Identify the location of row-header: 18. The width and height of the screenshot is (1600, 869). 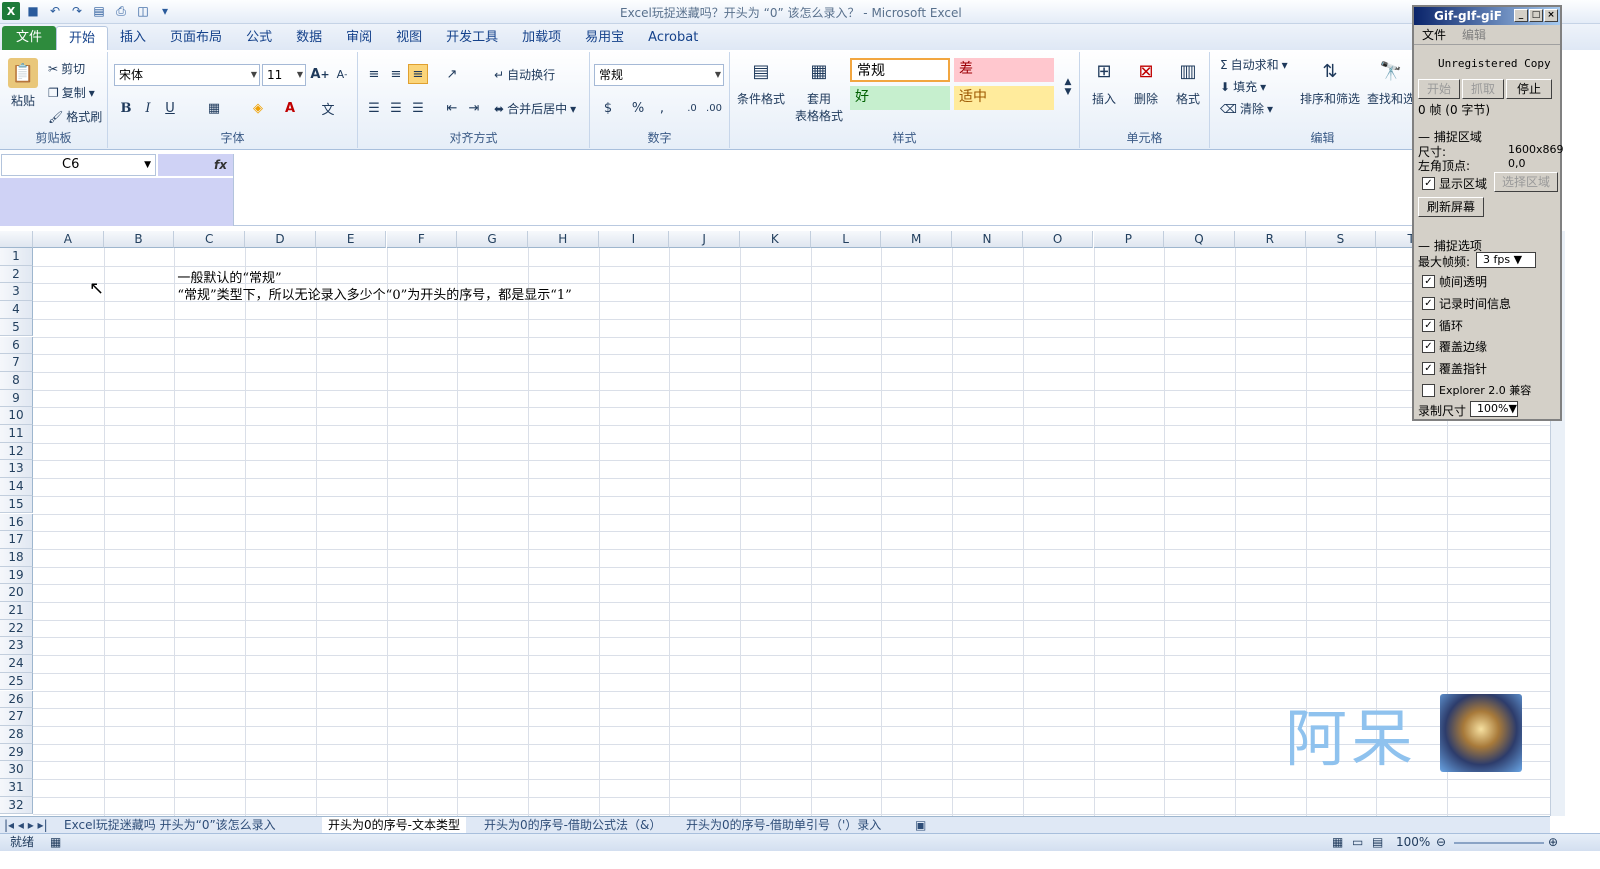
(16, 557).